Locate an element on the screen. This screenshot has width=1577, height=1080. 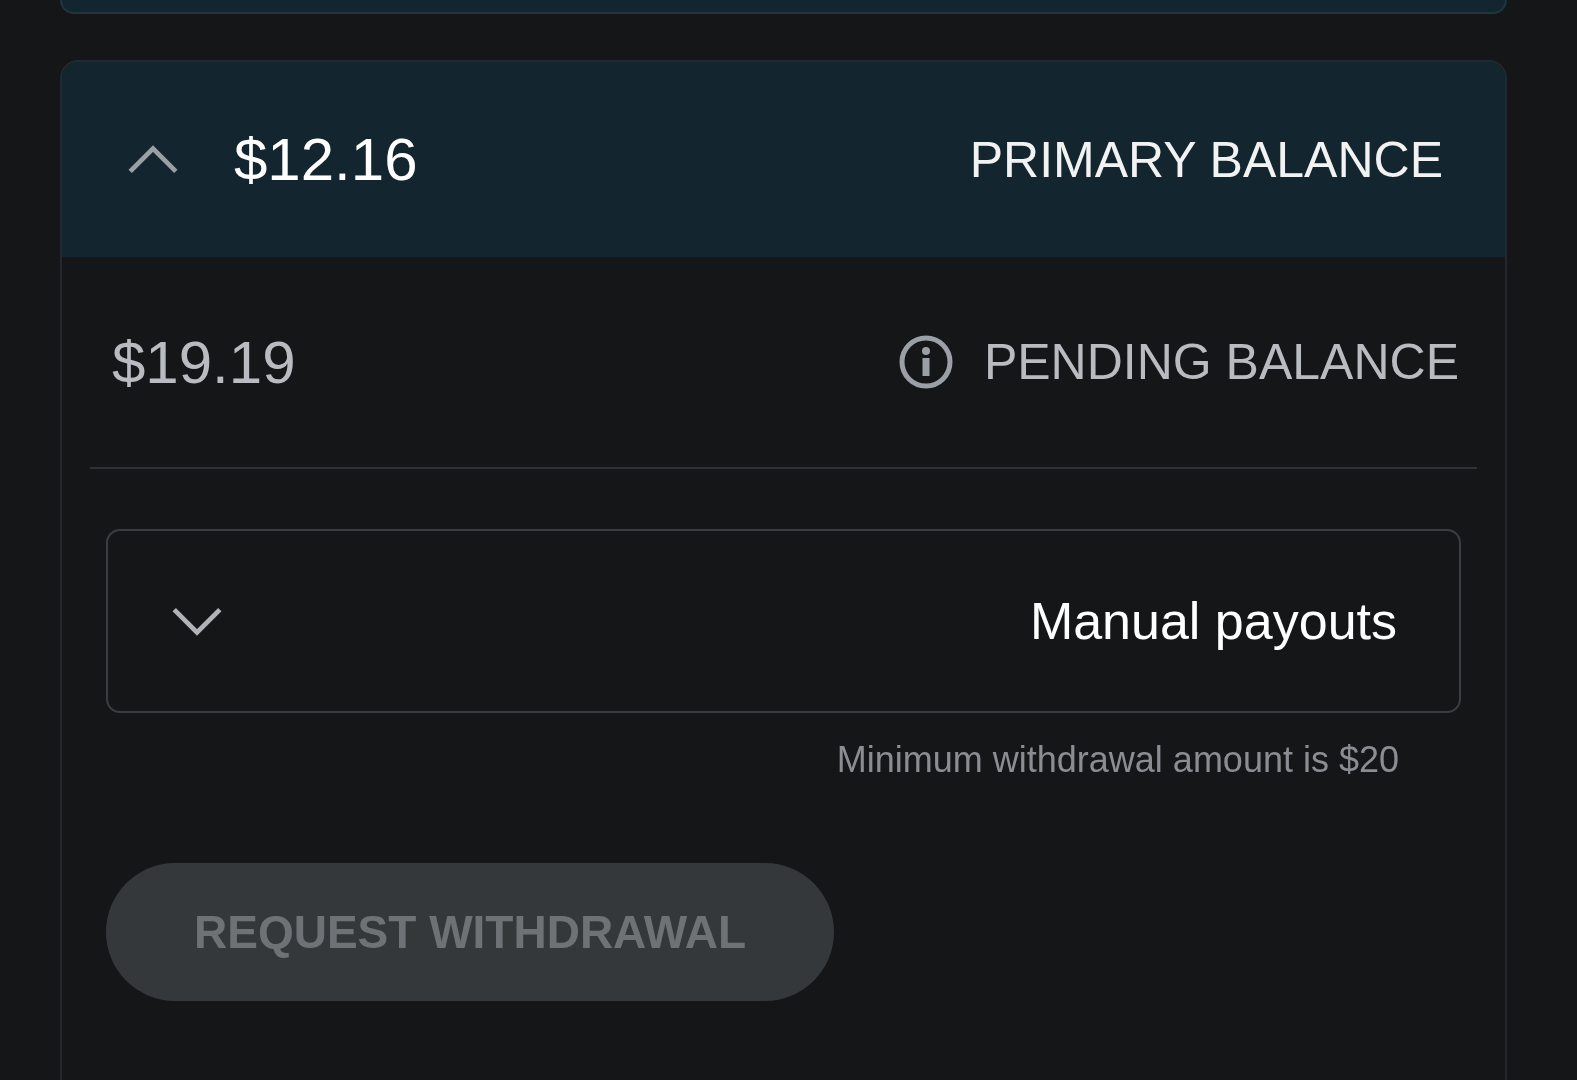
payout-select: Manual payouts is located at coordinates (783, 621).